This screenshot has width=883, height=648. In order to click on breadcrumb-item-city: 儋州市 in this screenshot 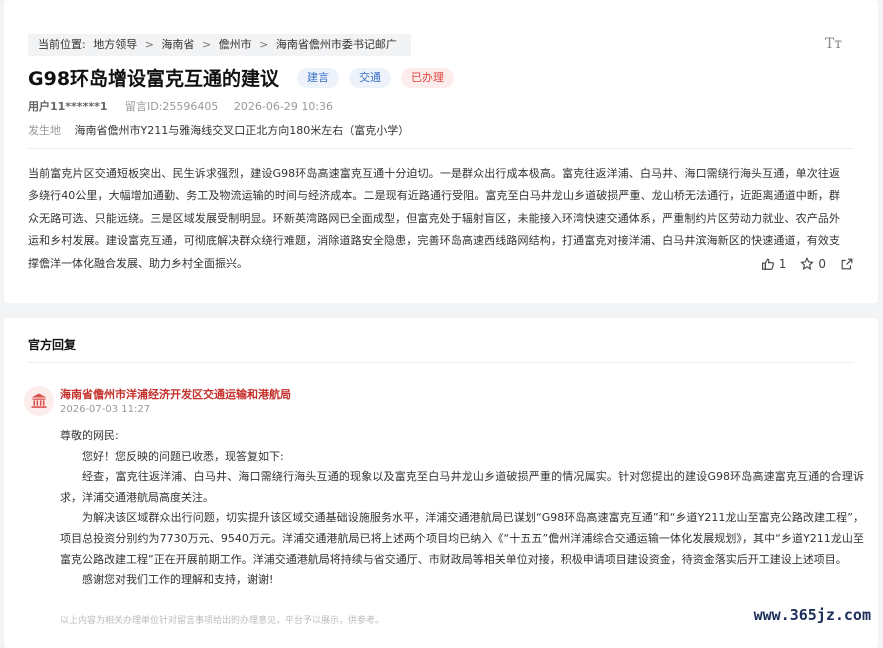, I will do `click(235, 44)`.